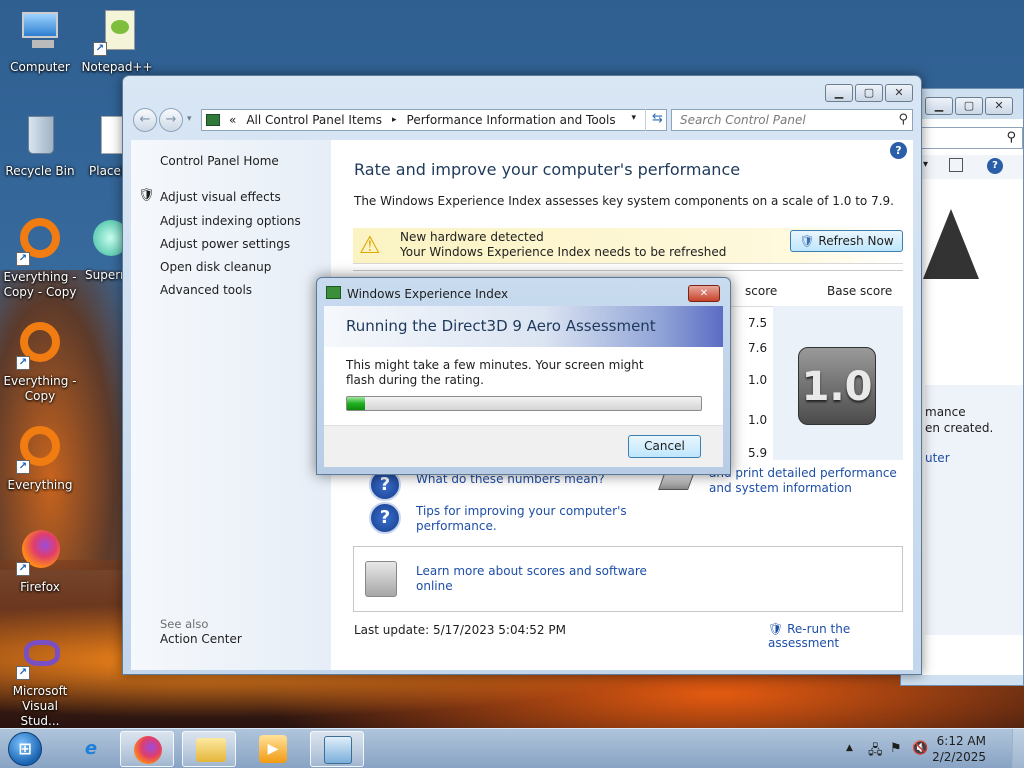 The image size is (1024, 768). Describe the element at coordinates (40, 458) in the screenshot. I see `desktop-icon-everything: ↗ Everything` at that location.